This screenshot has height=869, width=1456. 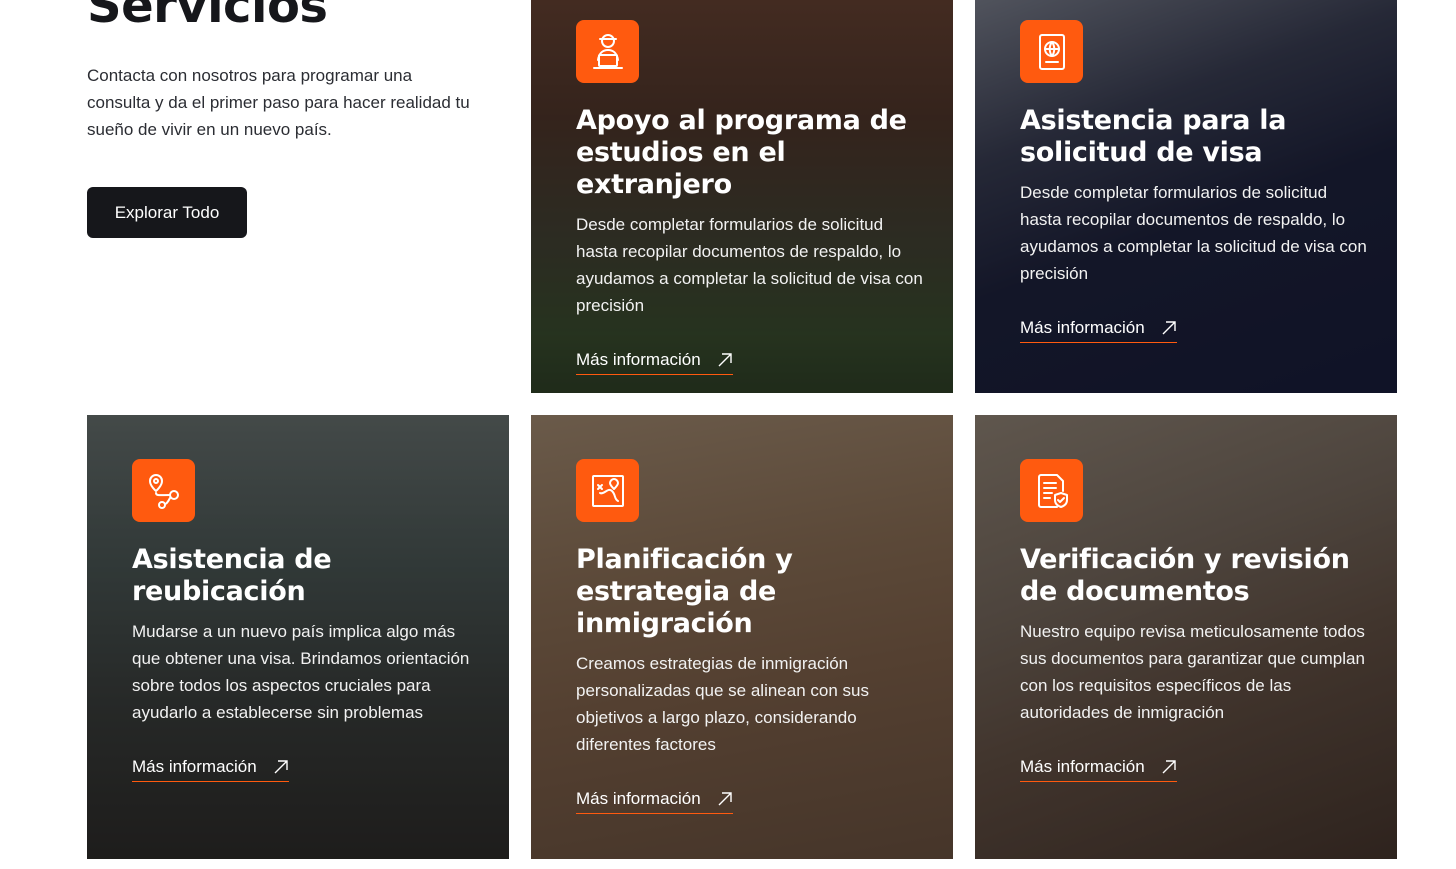 What do you see at coordinates (607, 51) in the screenshot?
I see `student-laptop-icon` at bounding box center [607, 51].